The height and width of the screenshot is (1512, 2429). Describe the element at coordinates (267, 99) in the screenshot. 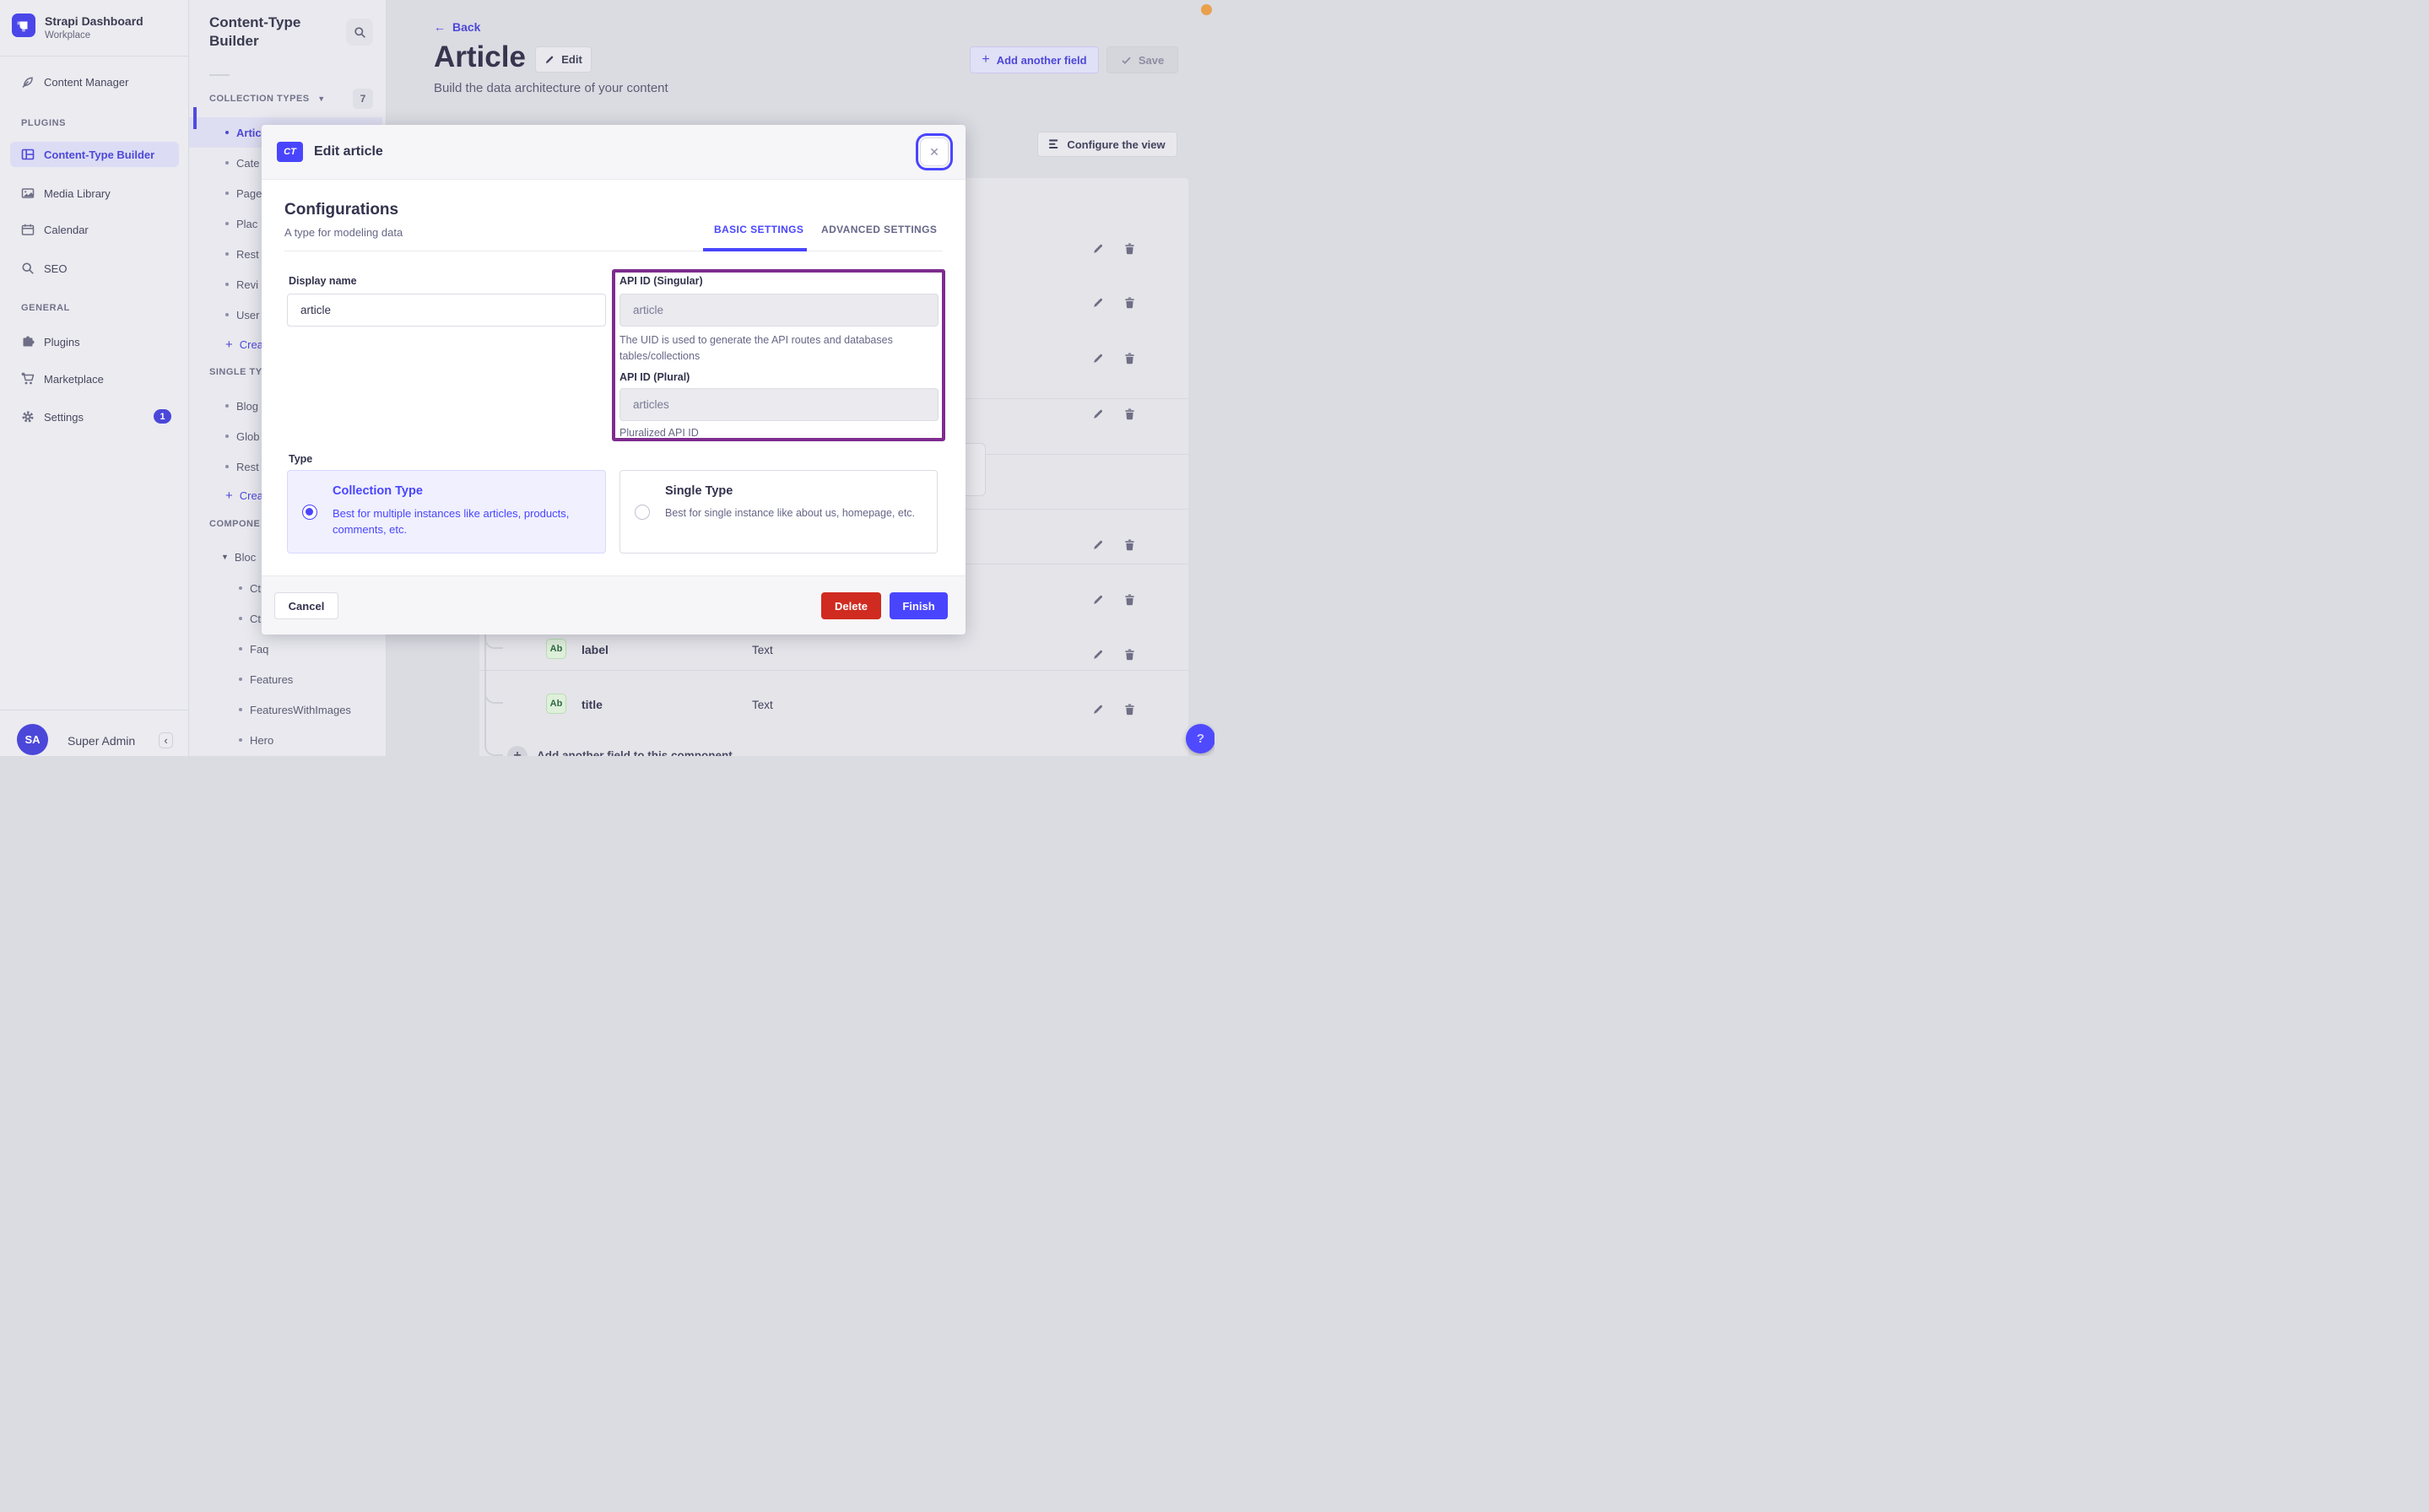

I see `collection-types-header: COLLECTION TYPES ▼` at that location.